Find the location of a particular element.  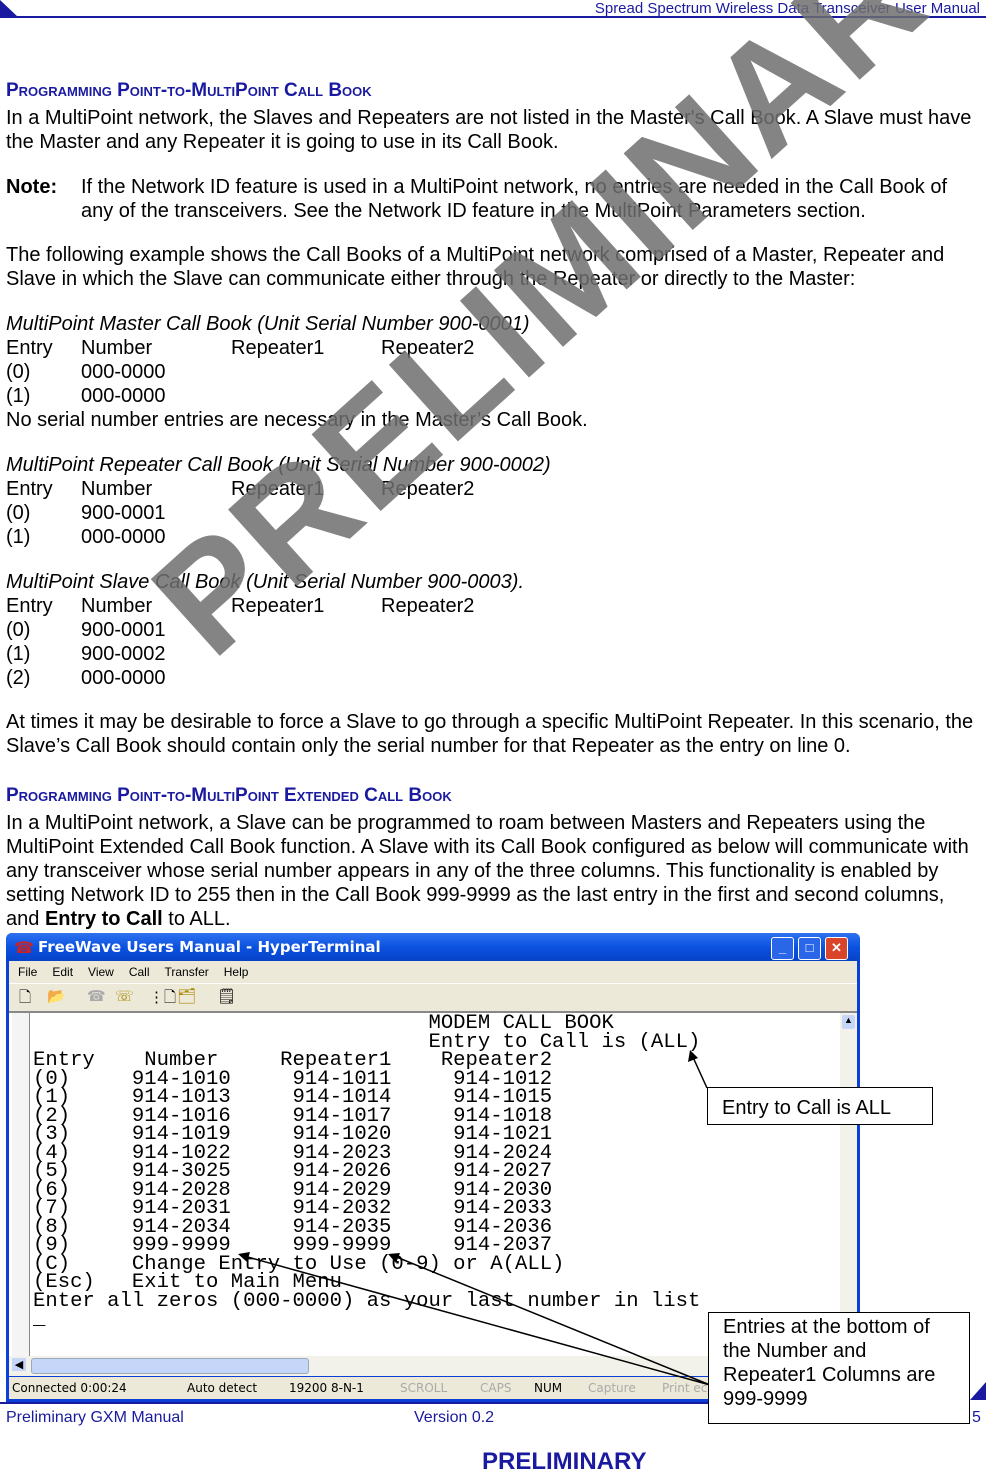

callout-entry-to-call: Entry to Call is ALL is located at coordinates (820, 1106).